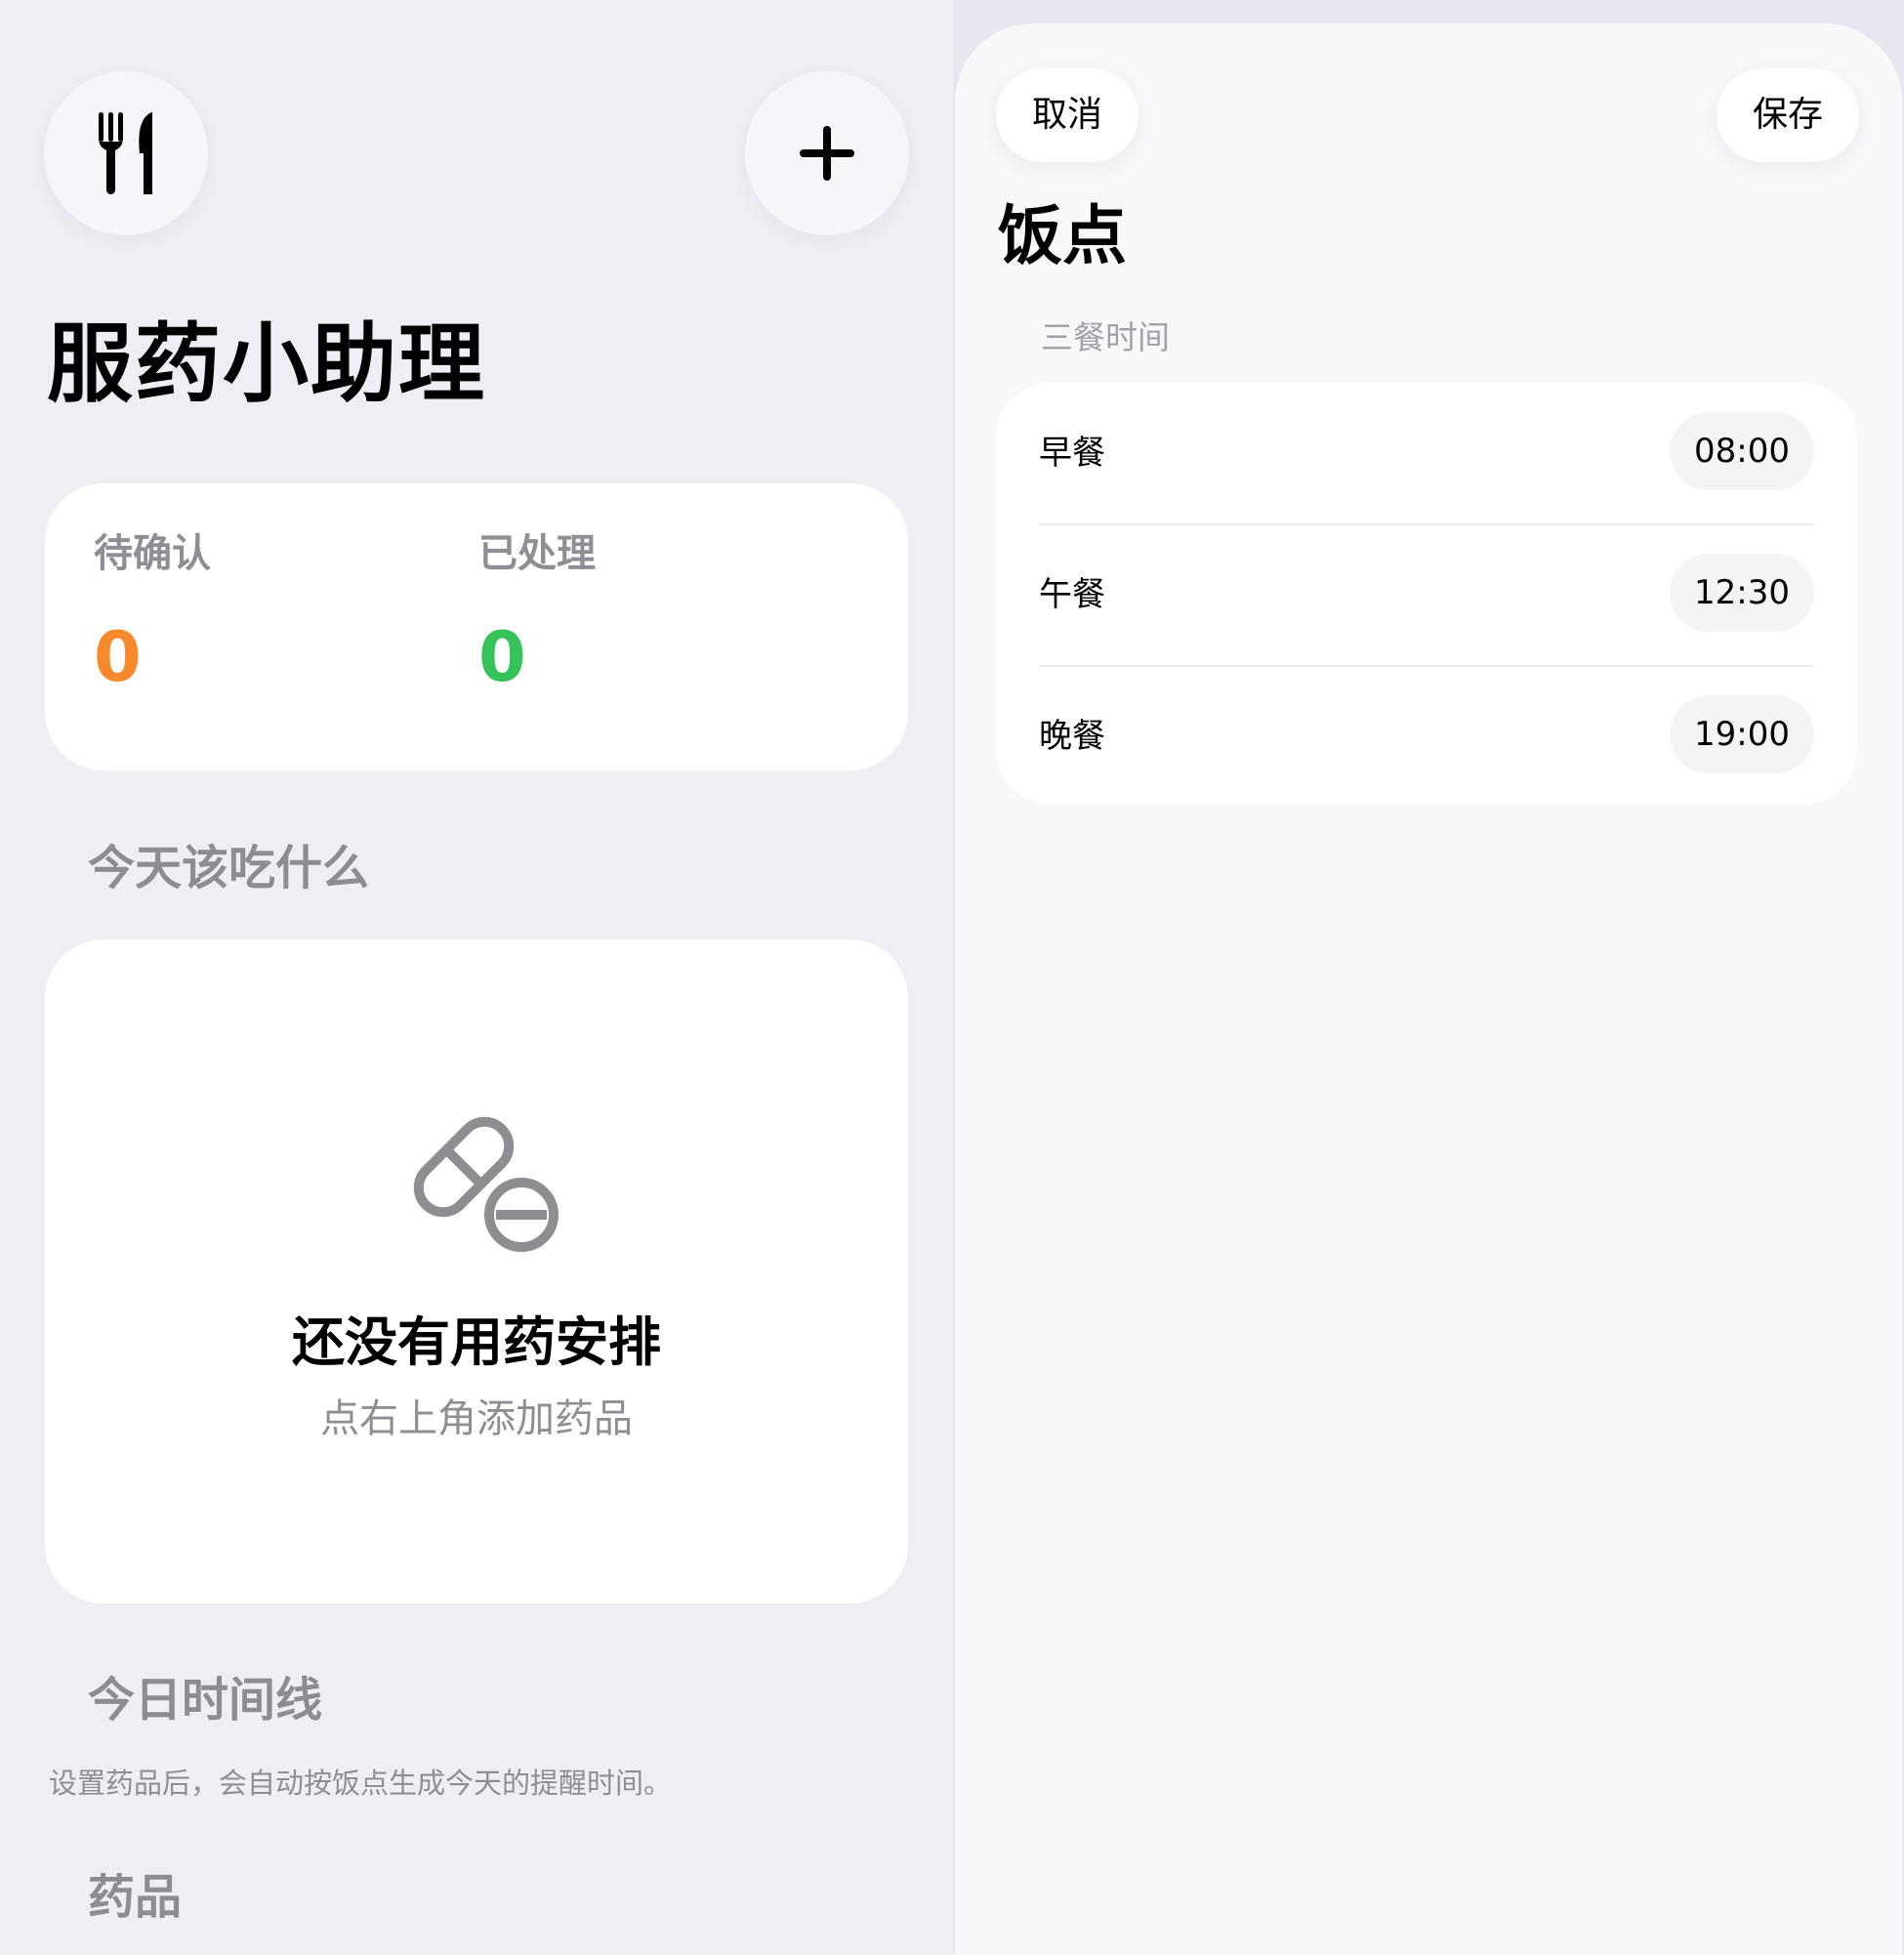 The width and height of the screenshot is (1904, 1955). Describe the element at coordinates (267, 363) in the screenshot. I see `page-title: 服药小助理` at that location.